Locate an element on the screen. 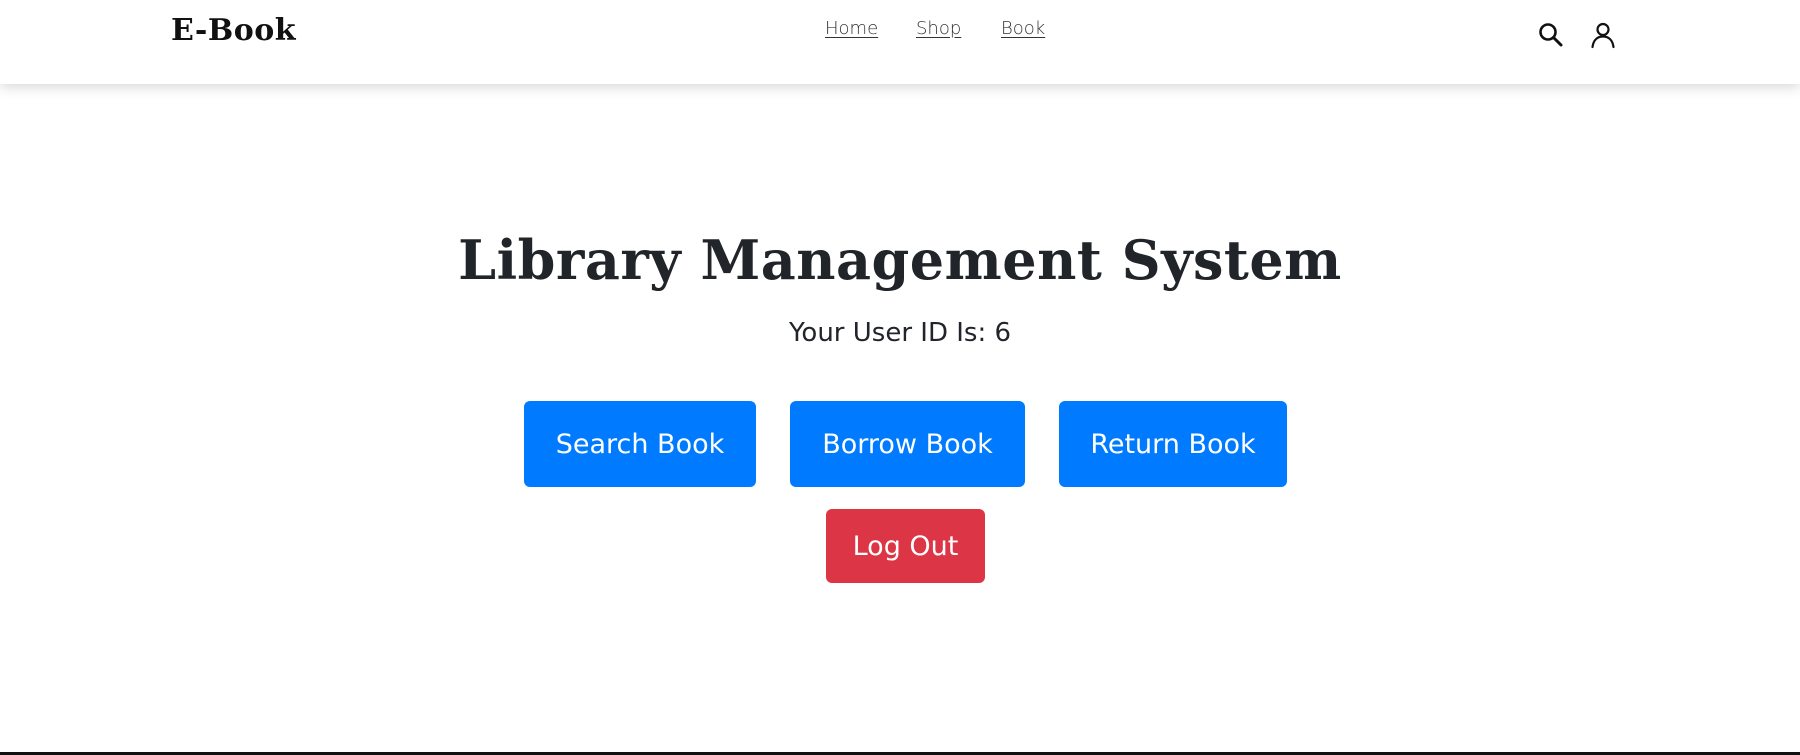  nav-link-home: Home is located at coordinates (851, 28).